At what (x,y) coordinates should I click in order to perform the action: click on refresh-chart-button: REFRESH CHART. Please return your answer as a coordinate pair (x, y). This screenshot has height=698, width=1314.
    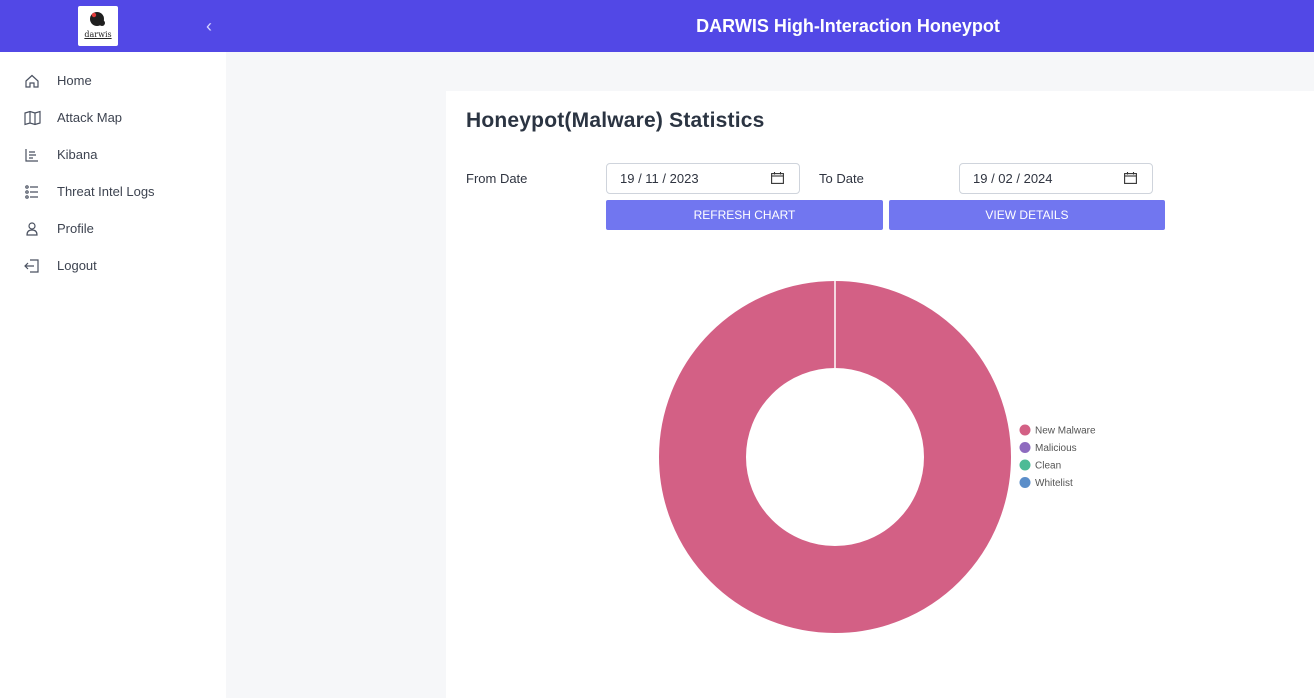
    Looking at the image, I should click on (744, 215).